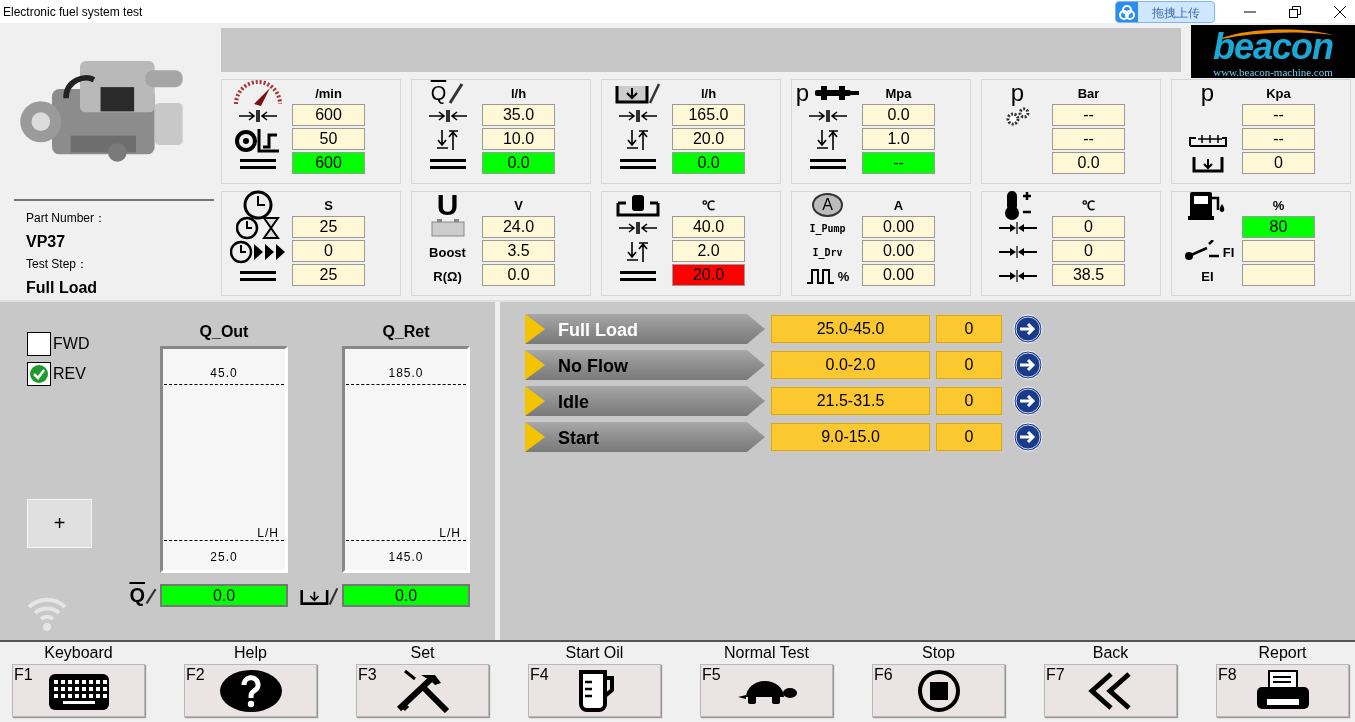 The width and height of the screenshot is (1355, 722). Describe the element at coordinates (328, 205) in the screenshot. I see `unit-label: S` at that location.